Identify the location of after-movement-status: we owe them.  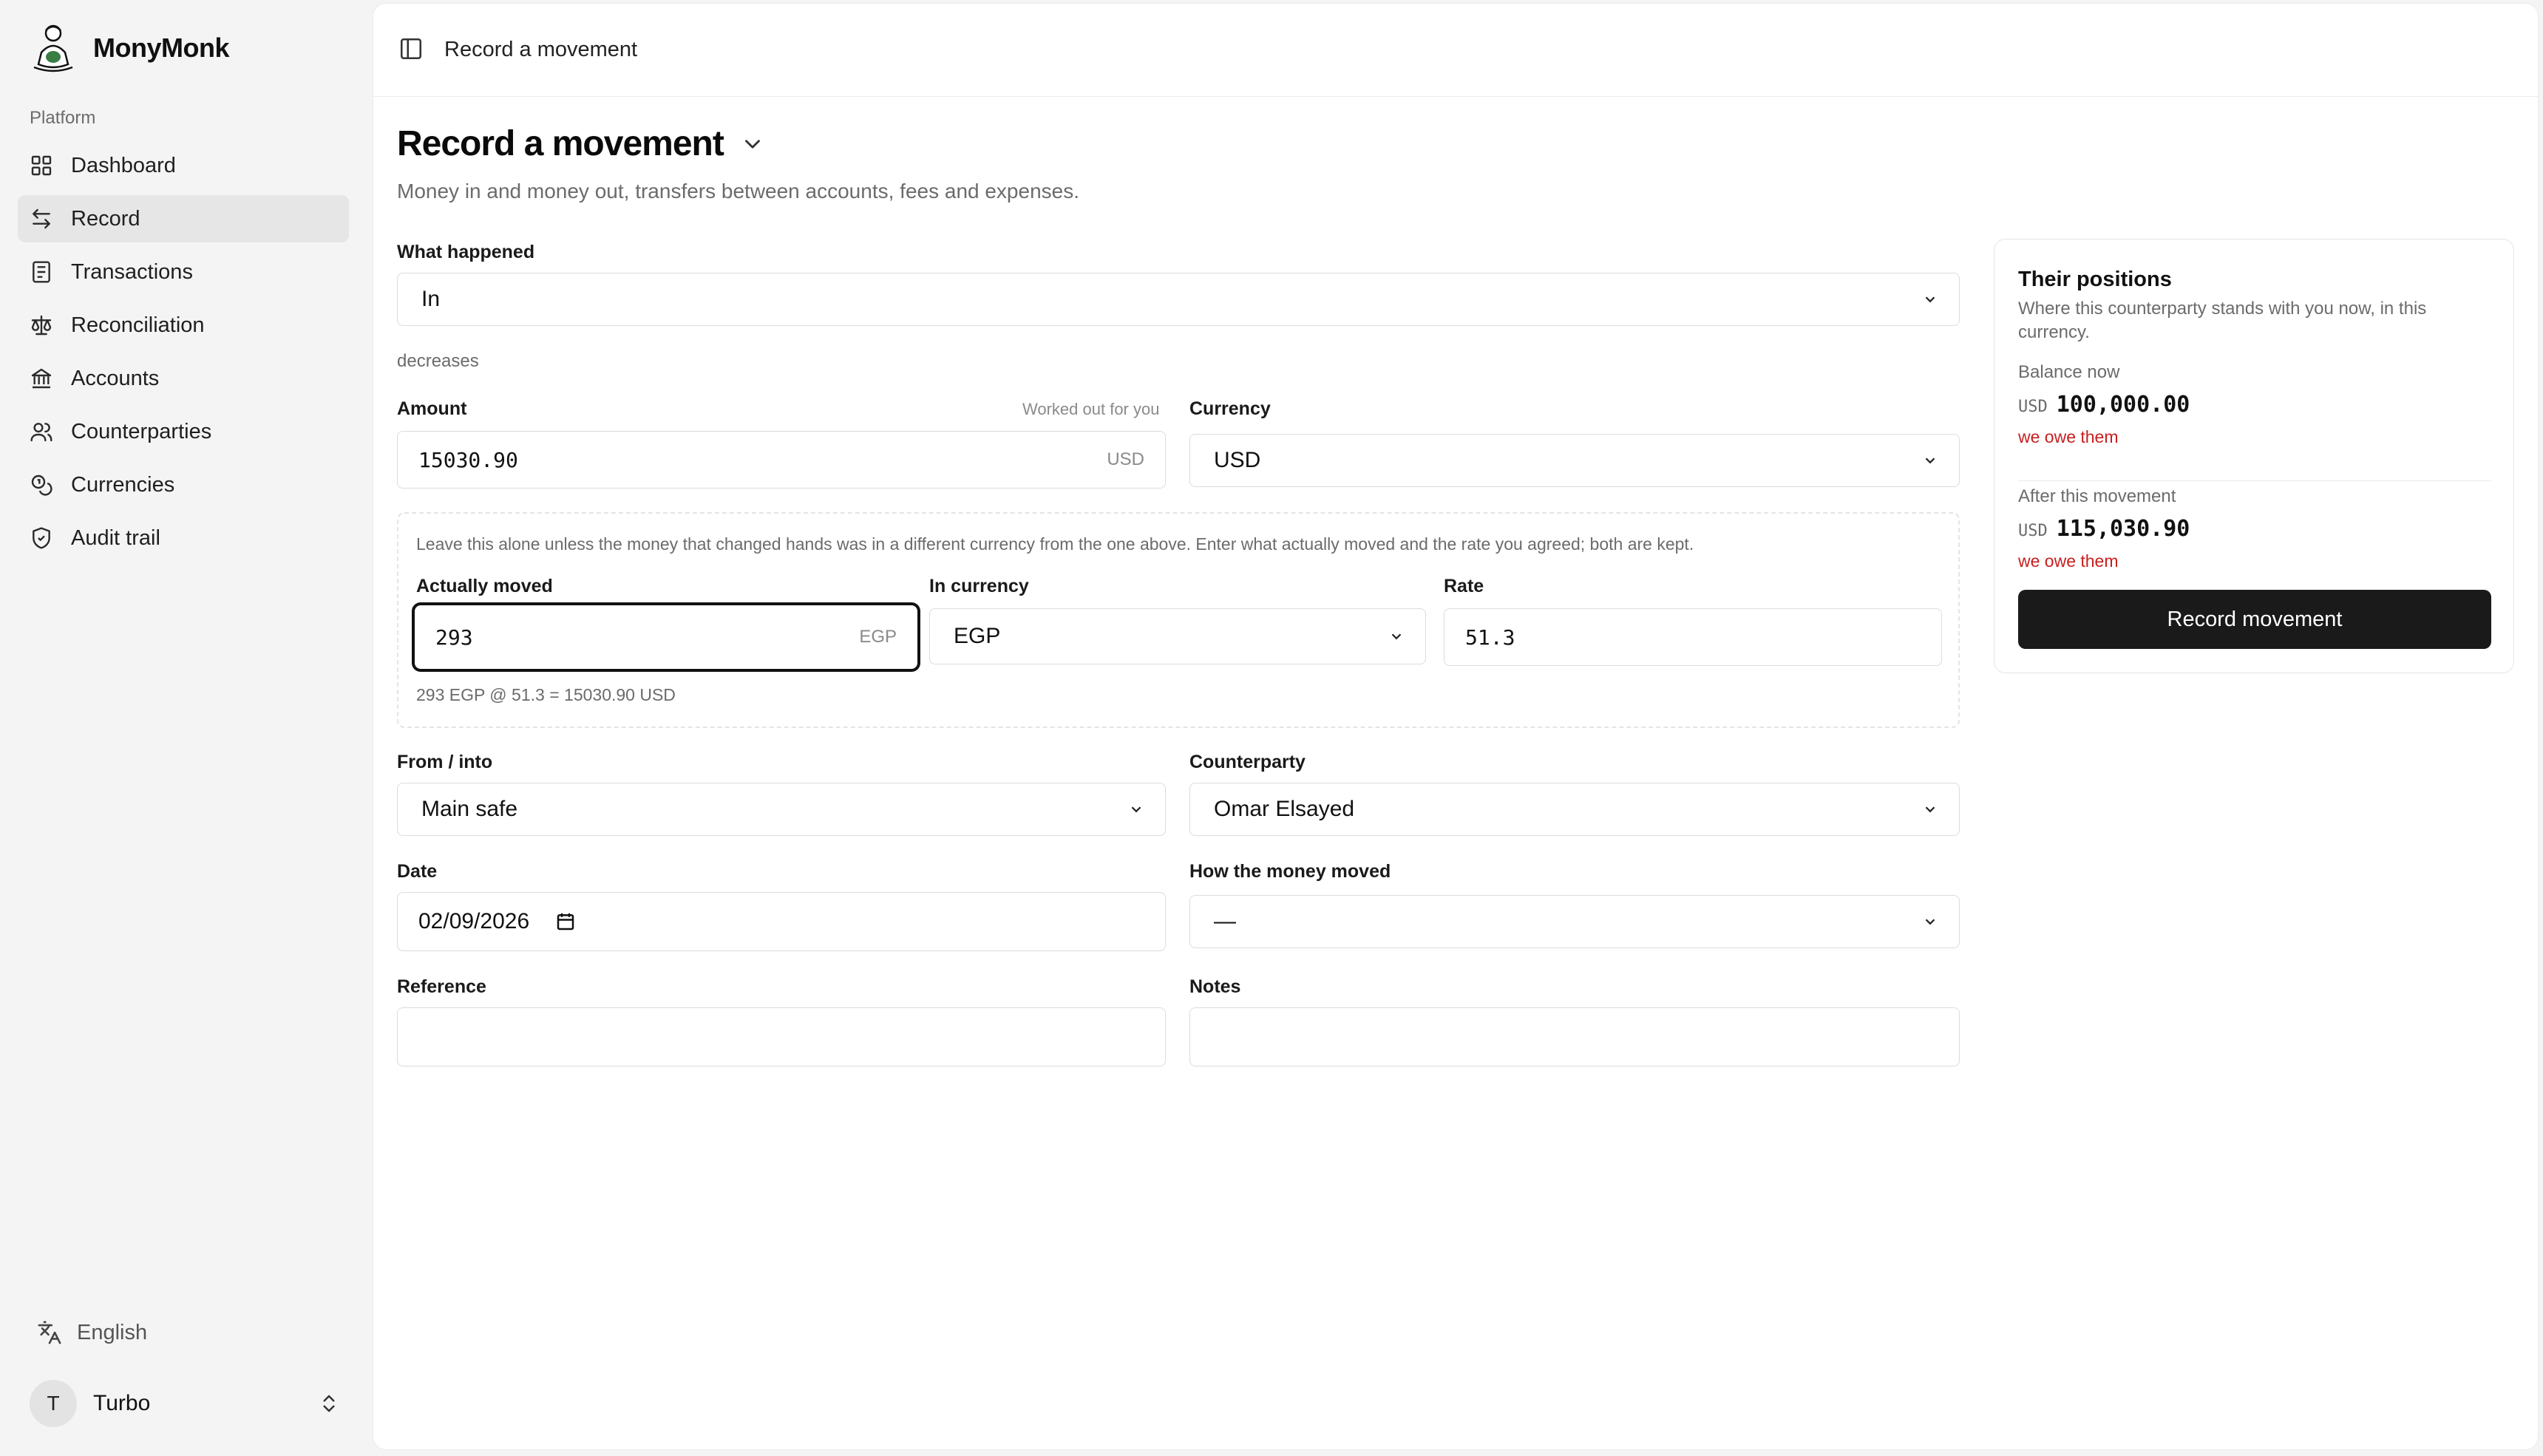
(2068, 561).